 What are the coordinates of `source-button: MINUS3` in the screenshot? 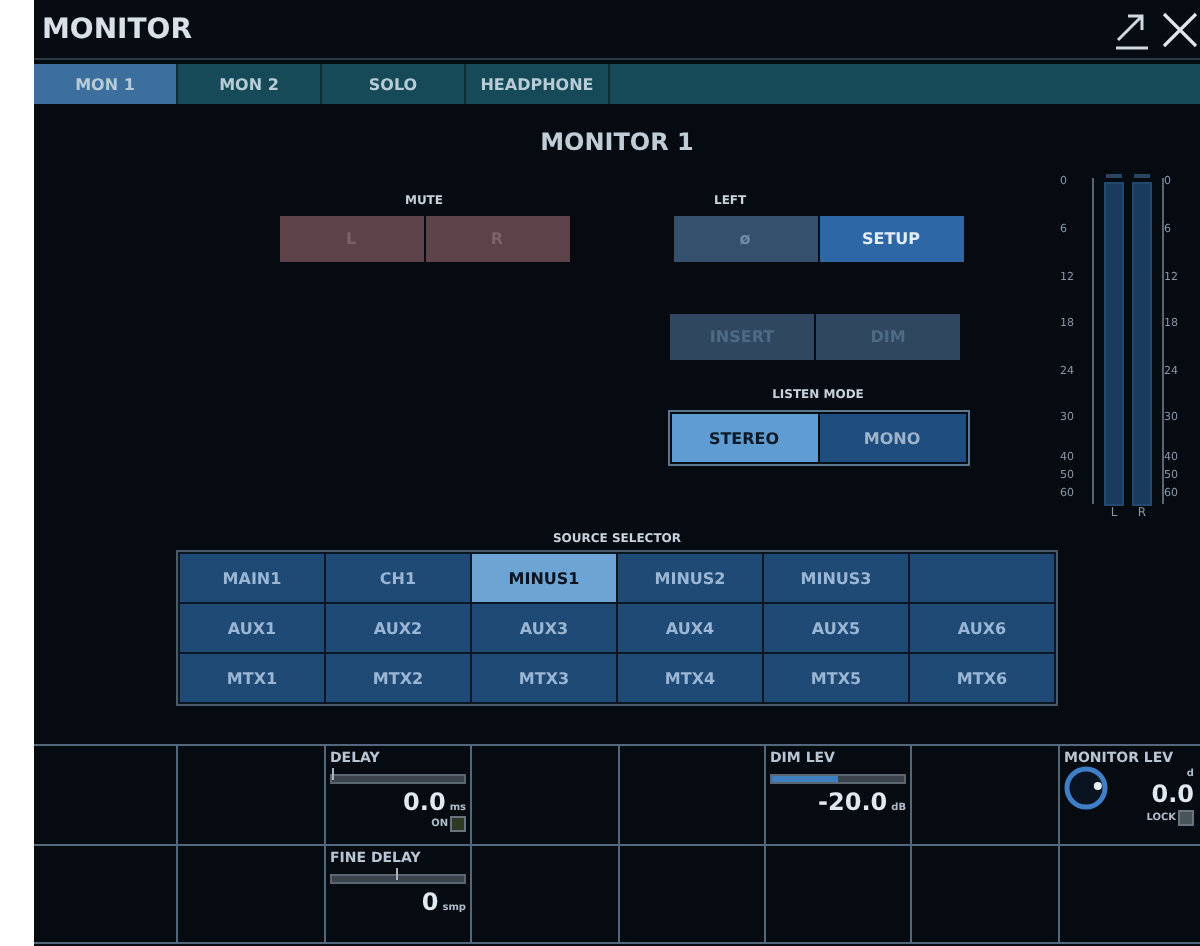 It's located at (836, 578).